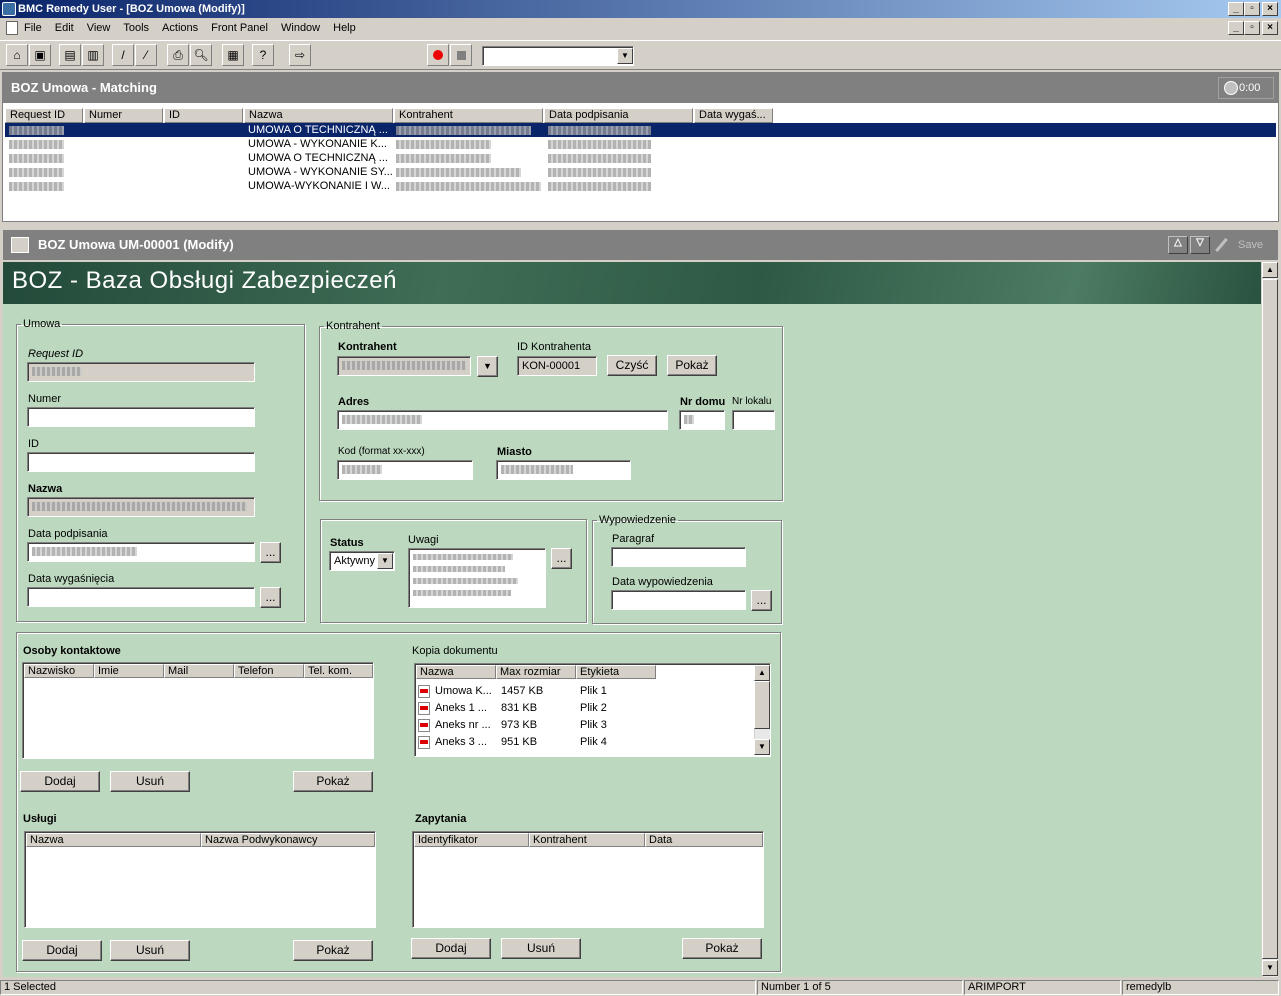  What do you see at coordinates (263, 55) in the screenshot?
I see `help-icon: ?` at bounding box center [263, 55].